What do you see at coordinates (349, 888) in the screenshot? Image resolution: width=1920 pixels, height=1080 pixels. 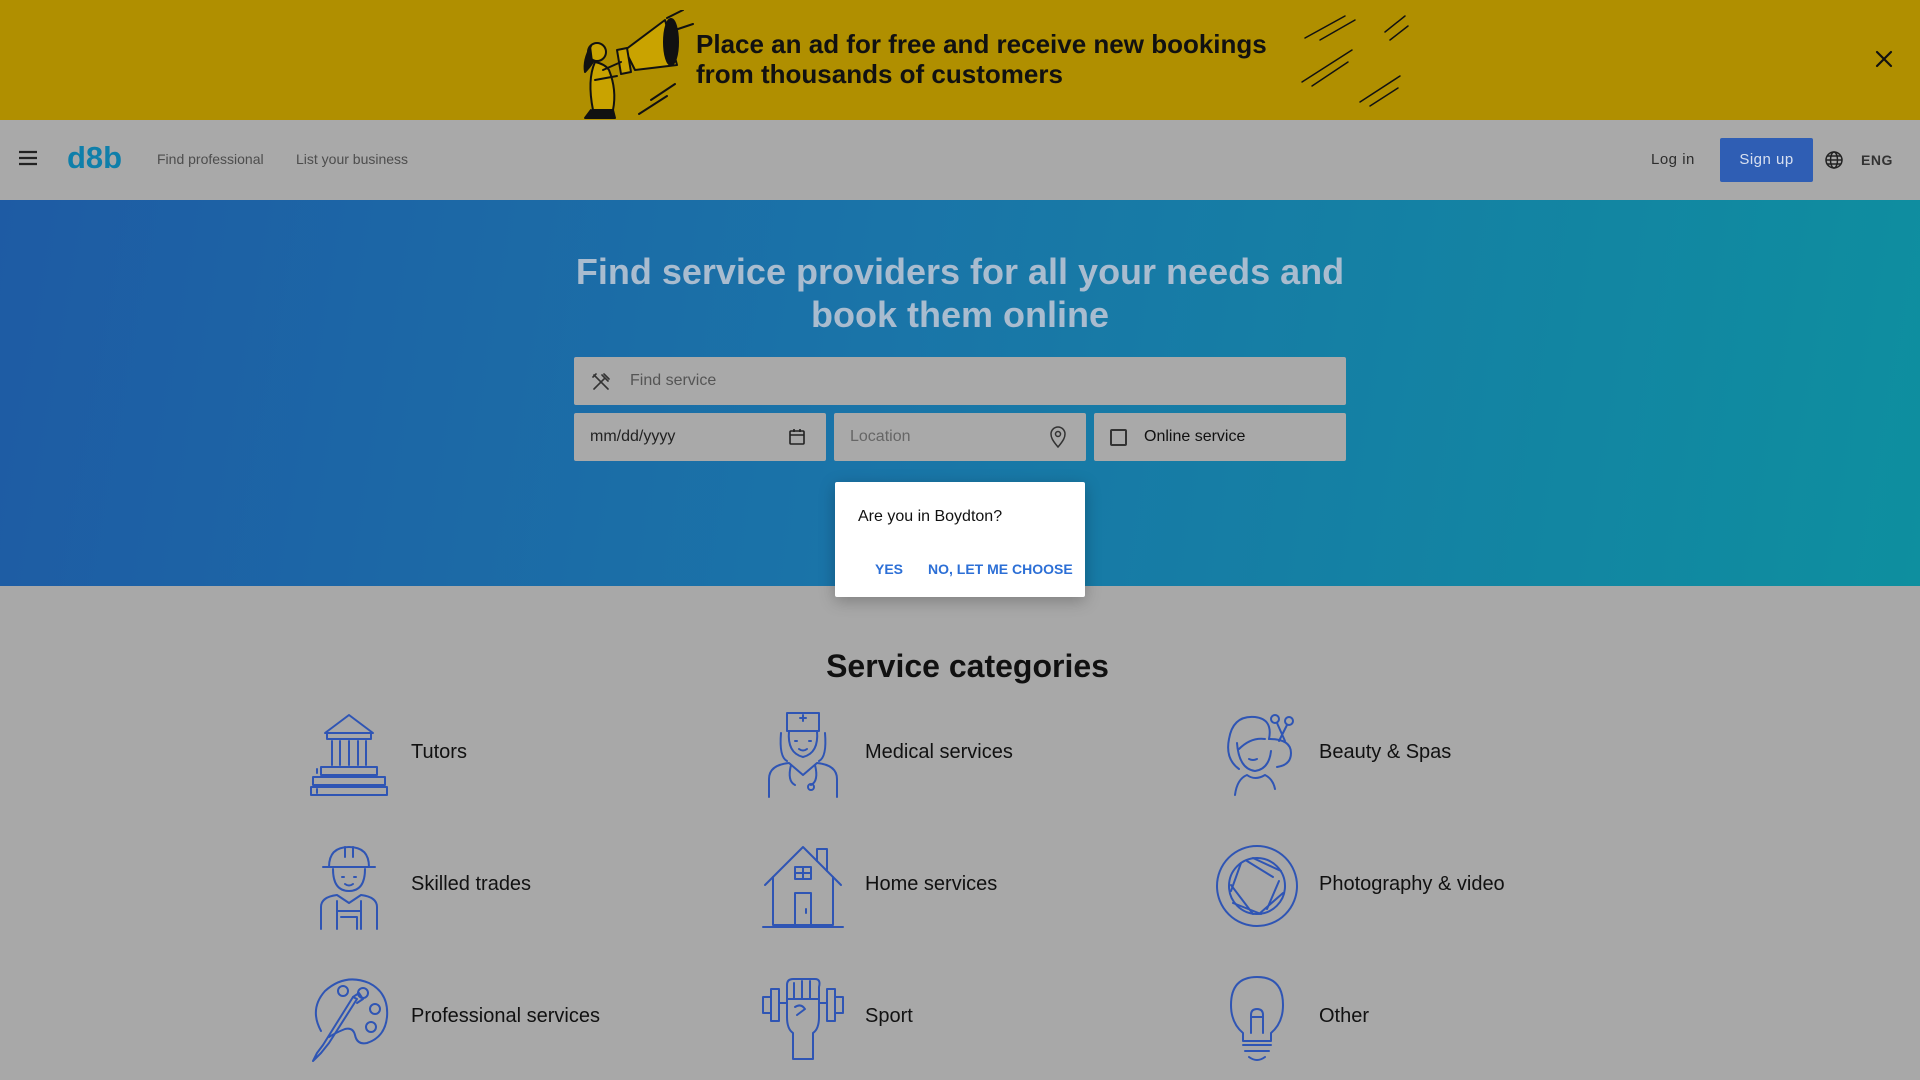 I see `worker-helmet-icon` at bounding box center [349, 888].